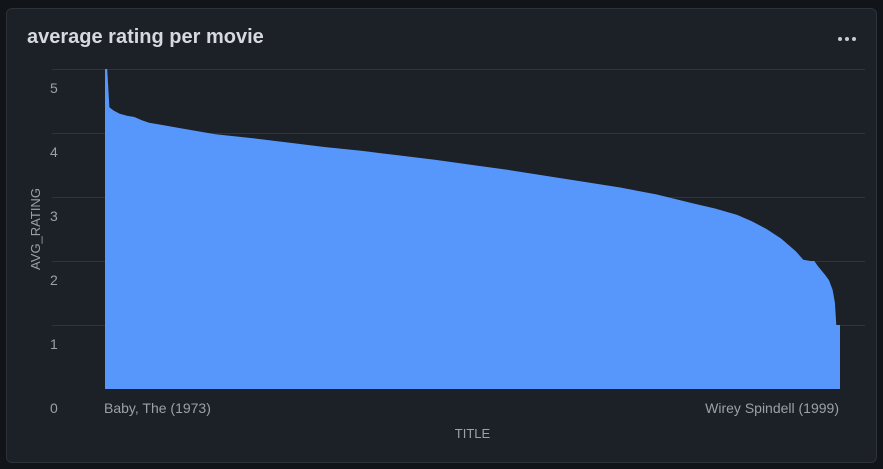  I want to click on y-tick-label: 1, so click(54, 344).